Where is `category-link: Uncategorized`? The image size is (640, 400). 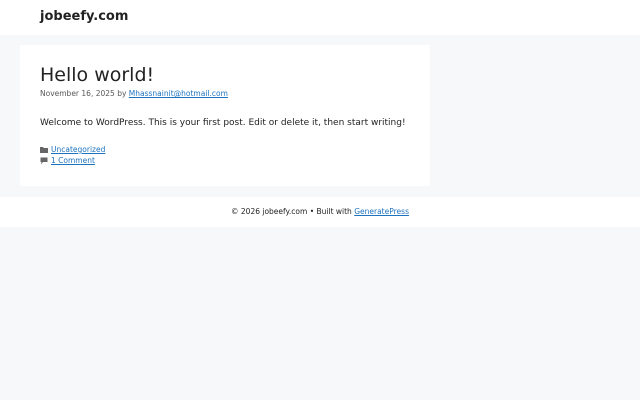
category-link: Uncategorized is located at coordinates (78, 149).